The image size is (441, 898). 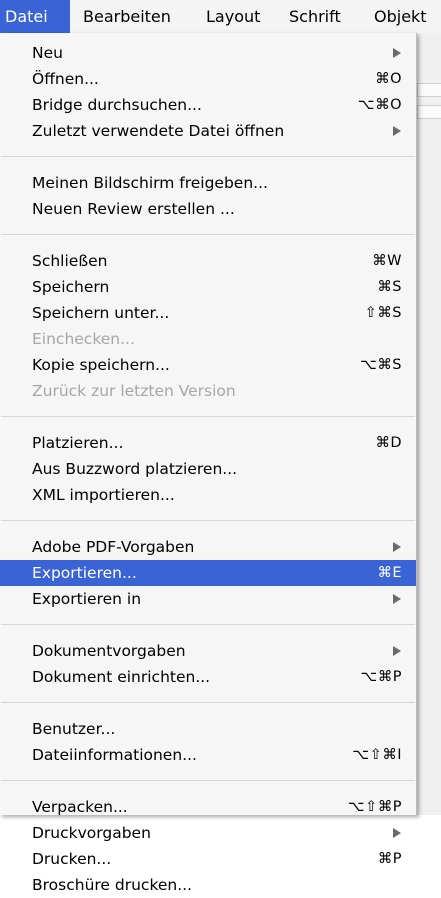 What do you see at coordinates (208, 651) in the screenshot?
I see `menu-item-dokumentvorgaben: Dokumentvorgaben` at bounding box center [208, 651].